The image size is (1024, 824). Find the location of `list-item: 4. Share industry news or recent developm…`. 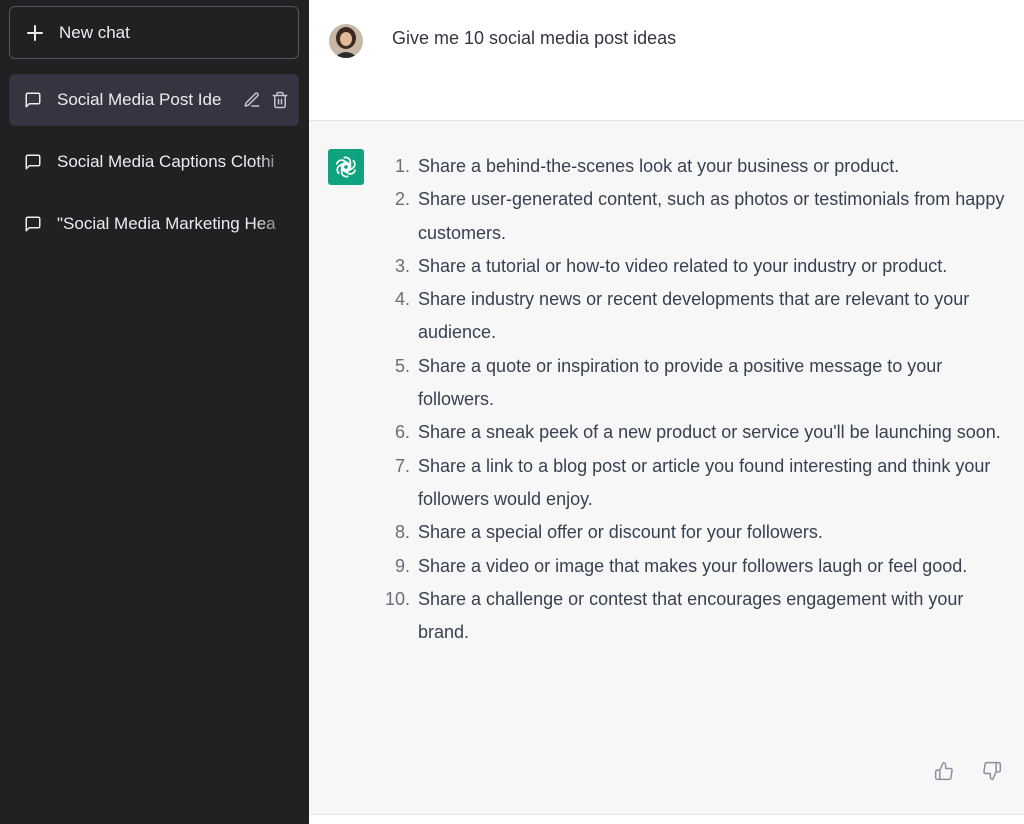

list-item: 4. Share industry news or recent developm… is located at coordinates (682, 316).